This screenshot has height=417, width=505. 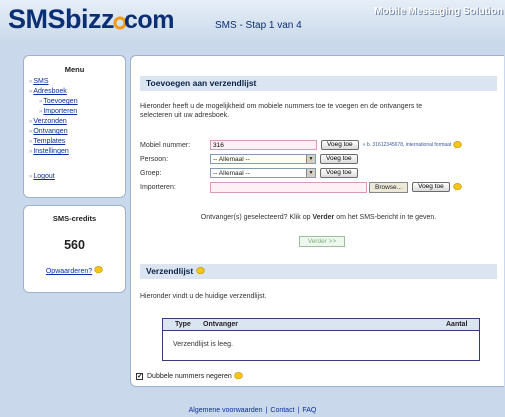 What do you see at coordinates (321, 325) in the screenshot?
I see `table-header: Type Ontvanger Aantal` at bounding box center [321, 325].